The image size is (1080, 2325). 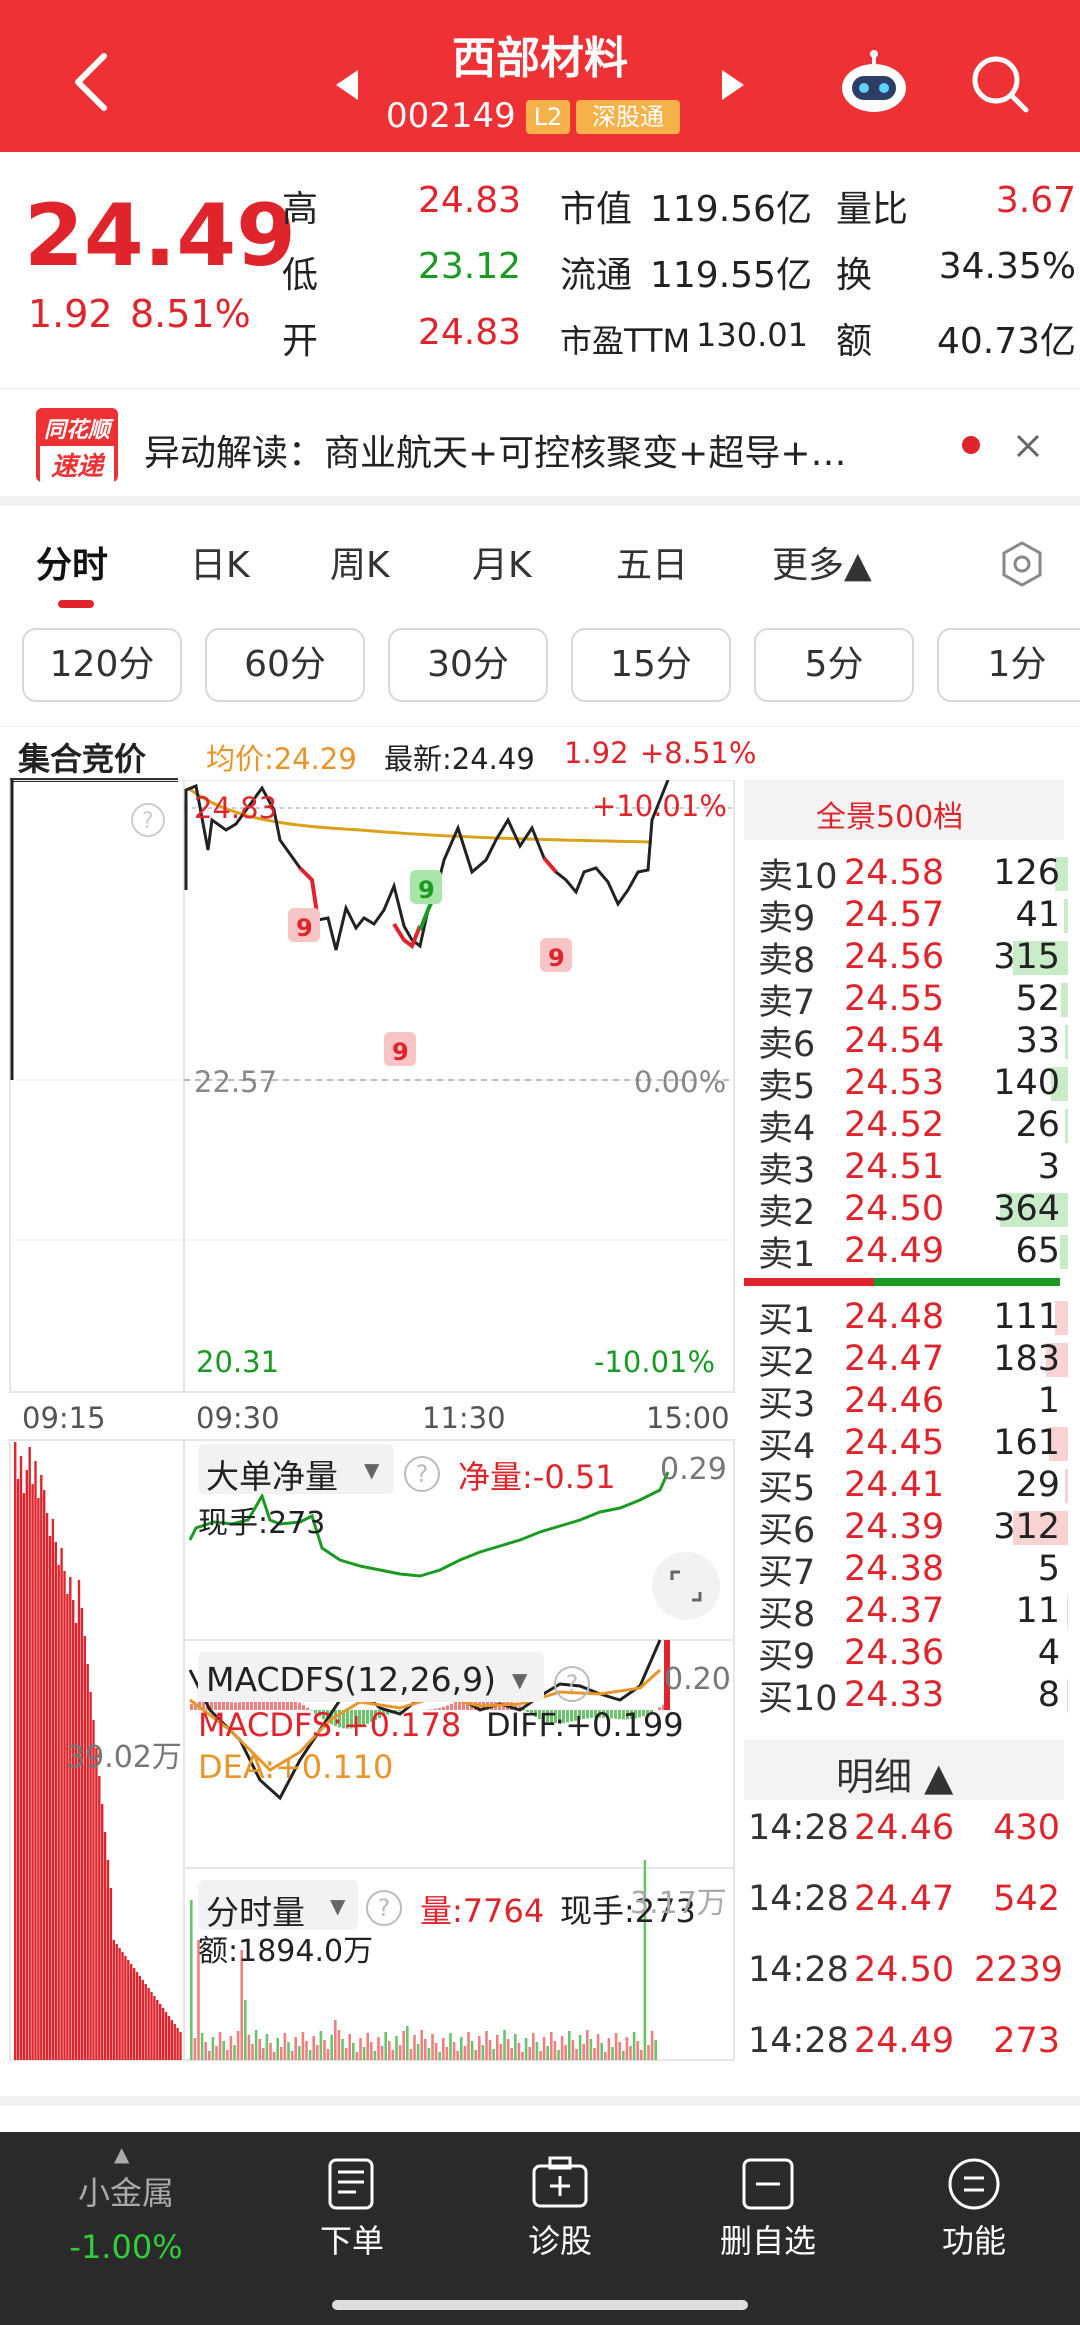 I want to click on bid-row: 买7 24.38 5, so click(x=909, y=1570).